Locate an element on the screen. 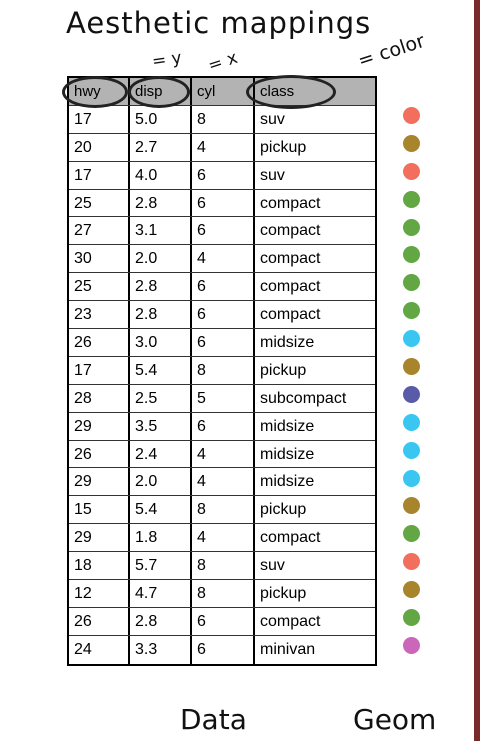 The width and height of the screenshot is (480, 741). cell-disp: 4.0 is located at coordinates (161, 175).